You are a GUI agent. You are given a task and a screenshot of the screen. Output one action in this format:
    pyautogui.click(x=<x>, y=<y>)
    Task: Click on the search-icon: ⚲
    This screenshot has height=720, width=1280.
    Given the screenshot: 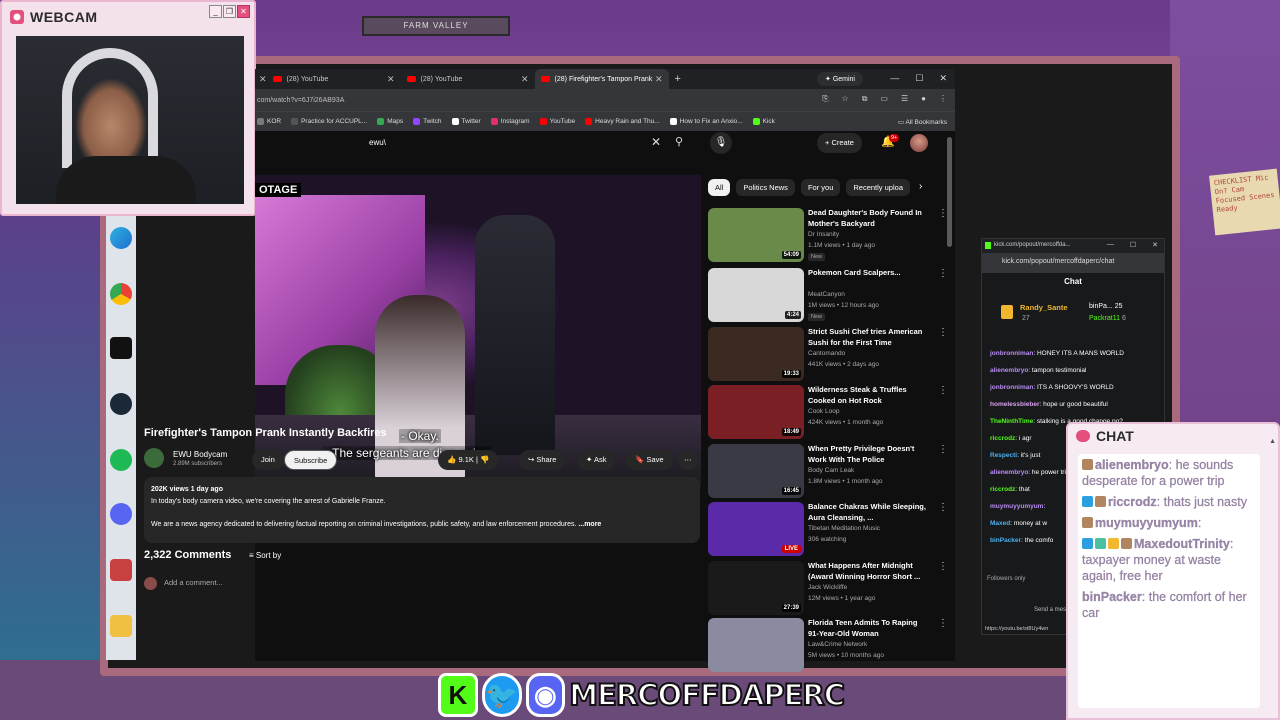 What is the action you would take?
    pyautogui.click(x=679, y=141)
    